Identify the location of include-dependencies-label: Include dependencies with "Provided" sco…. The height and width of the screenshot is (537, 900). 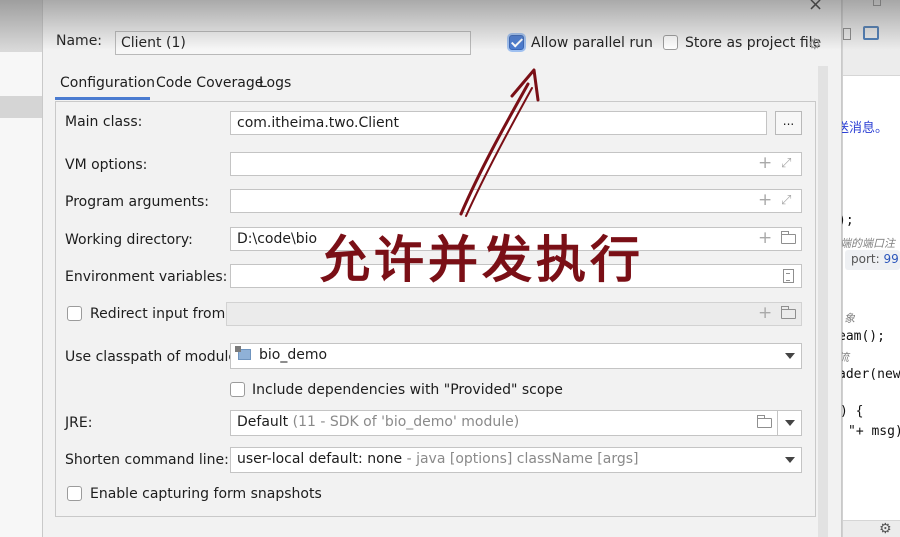
(407, 390).